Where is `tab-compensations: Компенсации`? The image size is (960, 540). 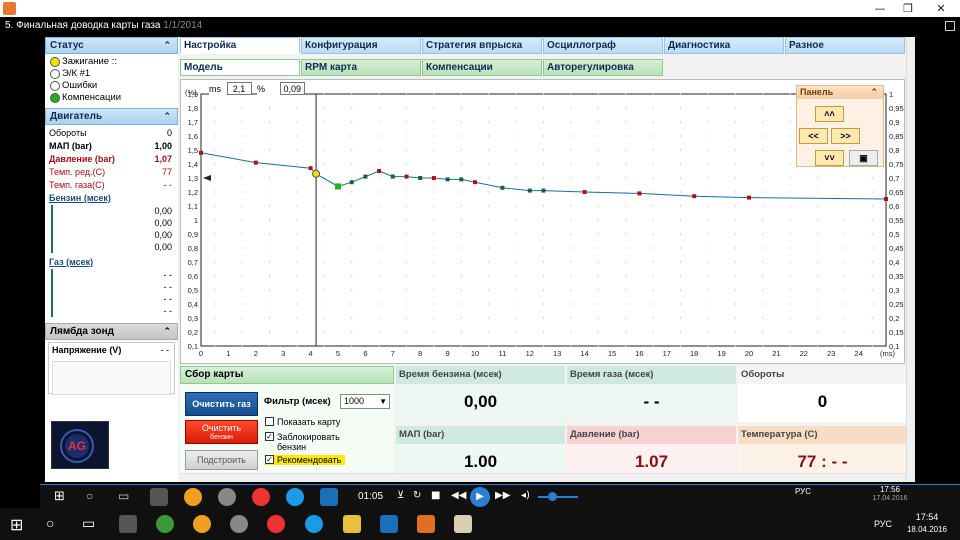 tab-compensations: Компенсации is located at coordinates (482, 67).